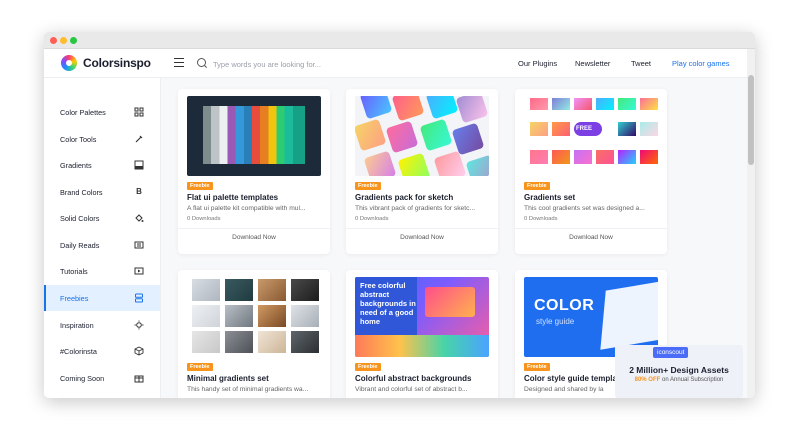 Image resolution: width=800 pixels, height=431 pixels. Describe the element at coordinates (257, 378) in the screenshot. I see `card-title: Minimal gradients set` at that location.